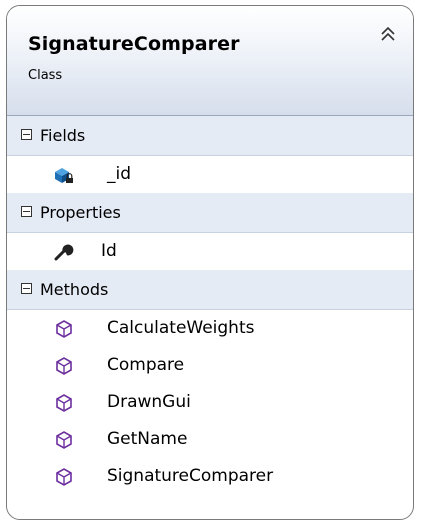 This screenshot has width=427, height=527. What do you see at coordinates (109, 251) in the screenshot?
I see `property-name: Id` at bounding box center [109, 251].